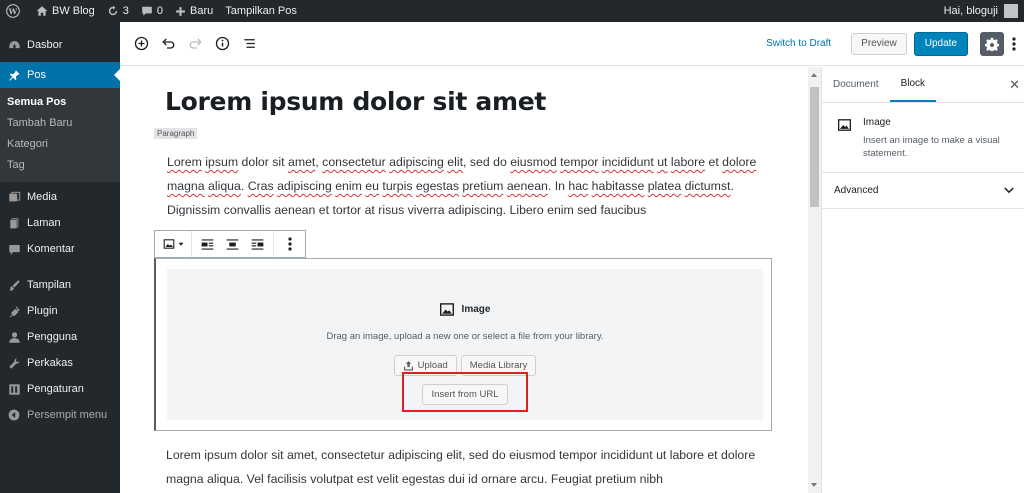 This screenshot has height=493, width=1024. I want to click on align-center-icon, so click(232, 244).